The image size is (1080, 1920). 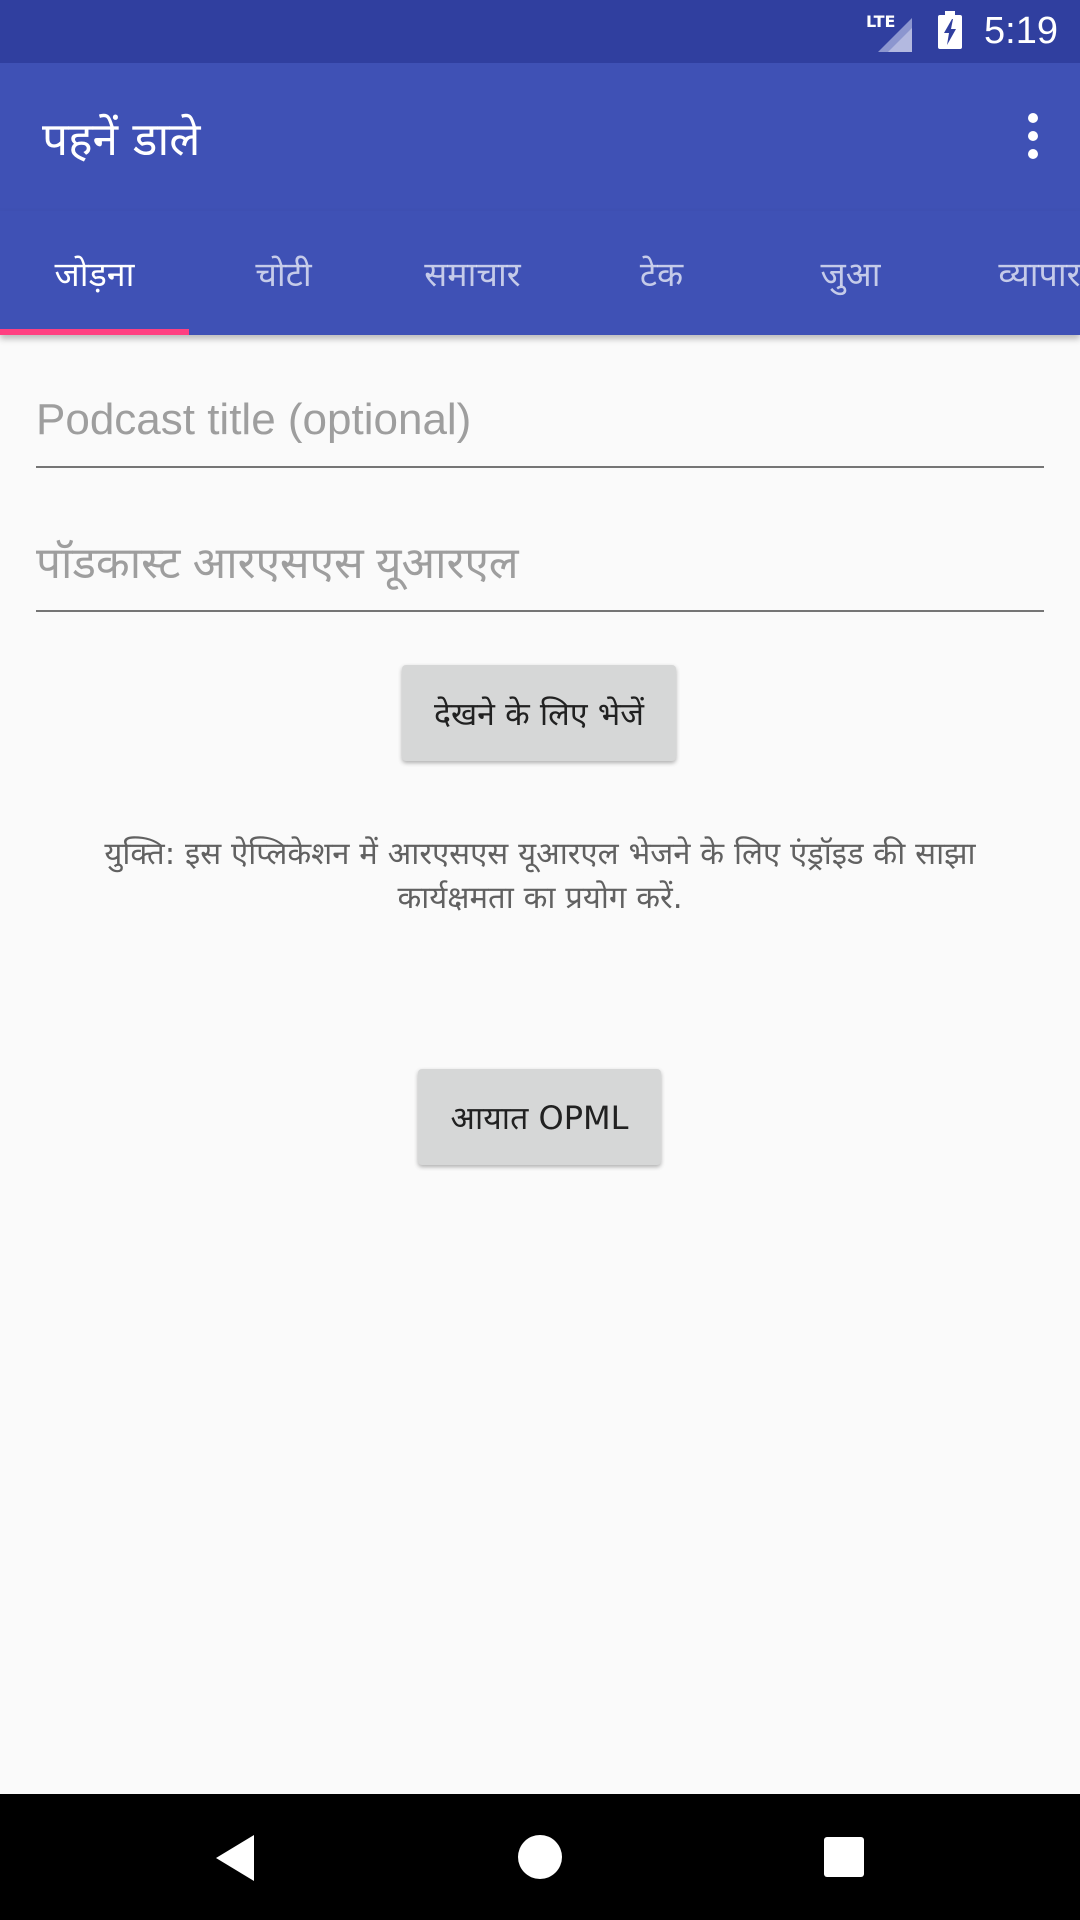 I want to click on podcast-title-input, so click(x=540, y=420).